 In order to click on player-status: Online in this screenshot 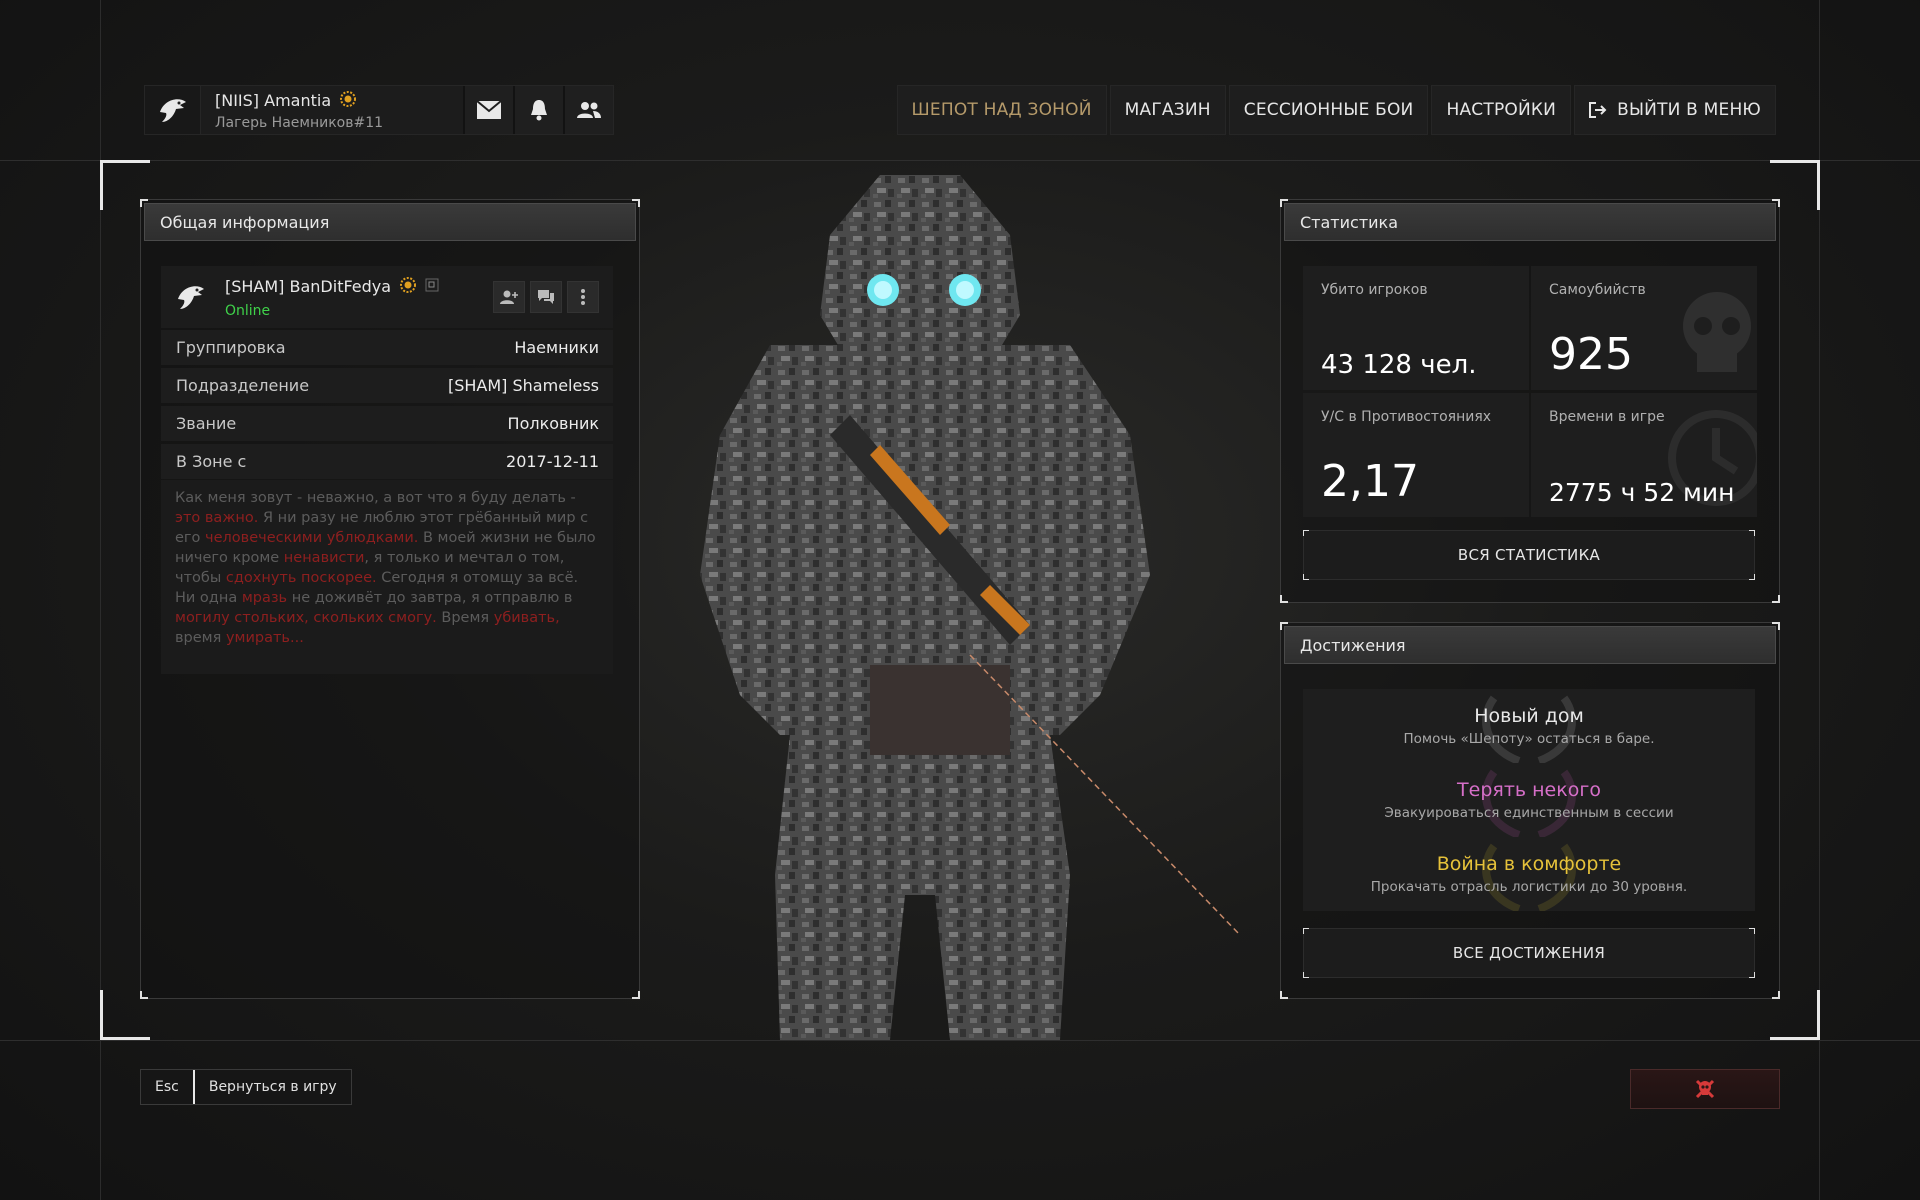, I will do `click(248, 310)`.